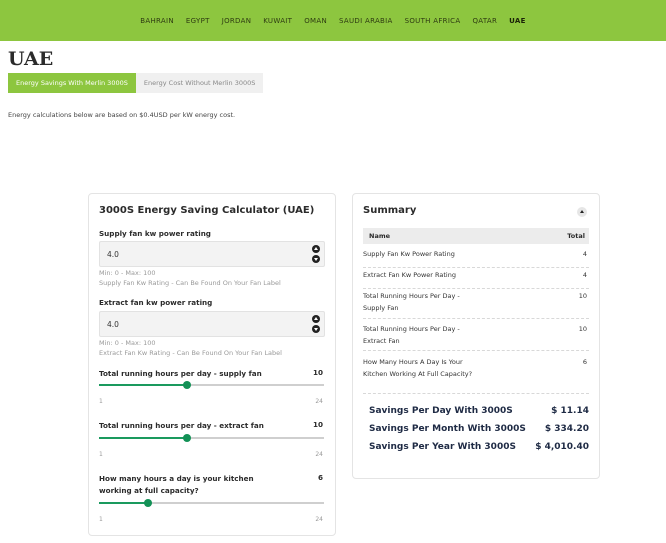  What do you see at coordinates (316, 329) in the screenshot?
I see `extract-fan-decrement-icon` at bounding box center [316, 329].